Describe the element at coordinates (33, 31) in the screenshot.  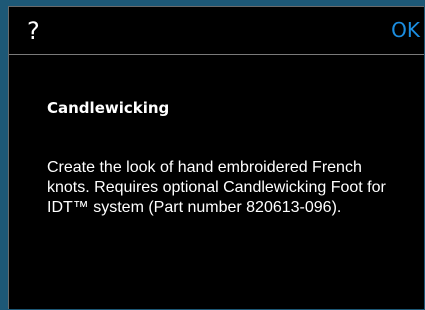
I see `question-mark-icon: ?` at that location.